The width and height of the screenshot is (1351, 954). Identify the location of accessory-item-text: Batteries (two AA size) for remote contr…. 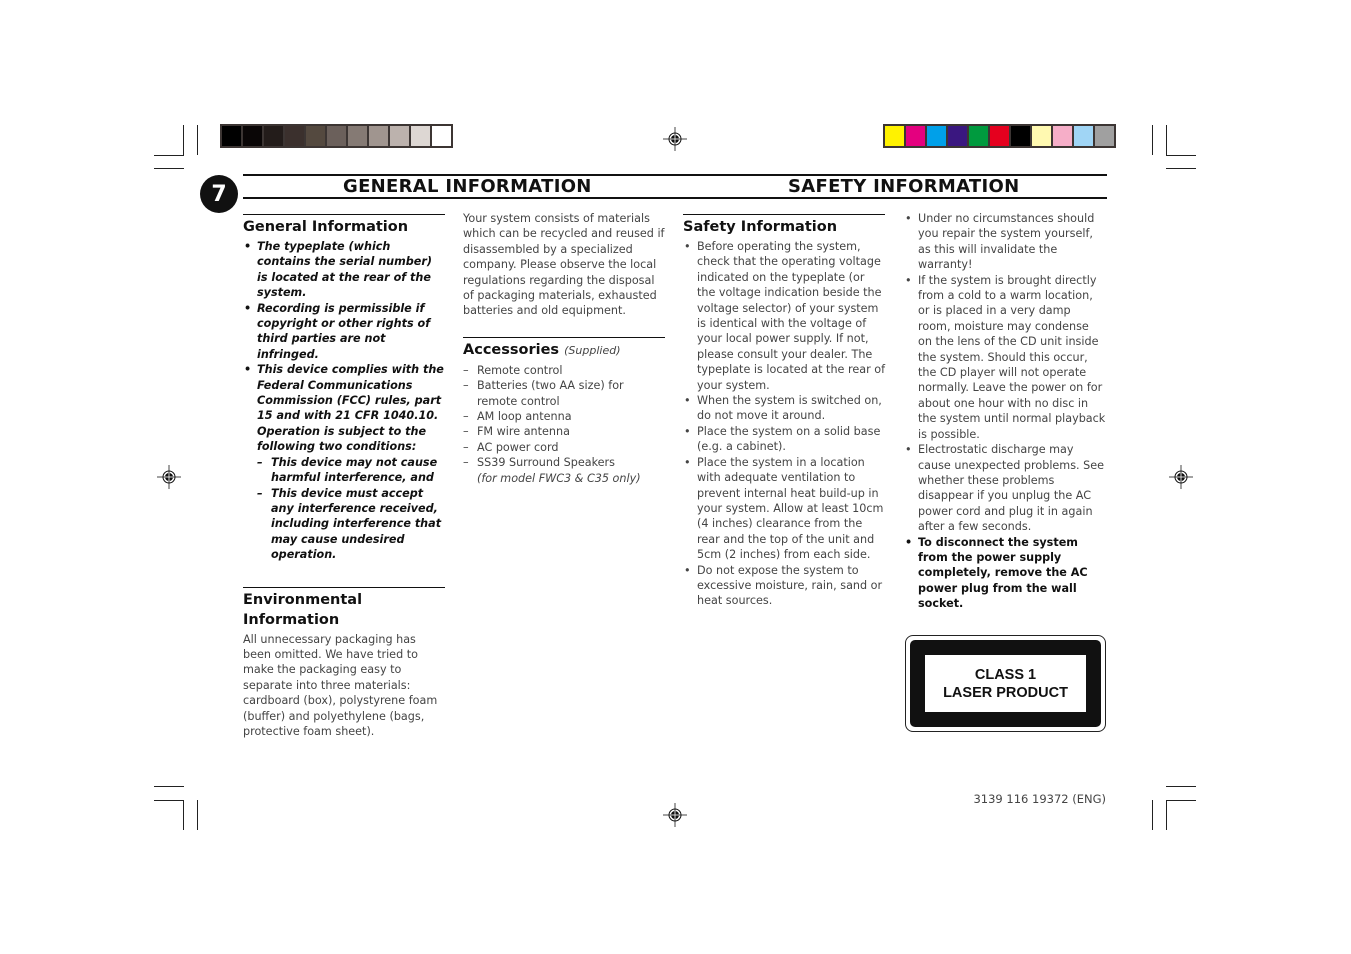
(550, 393).